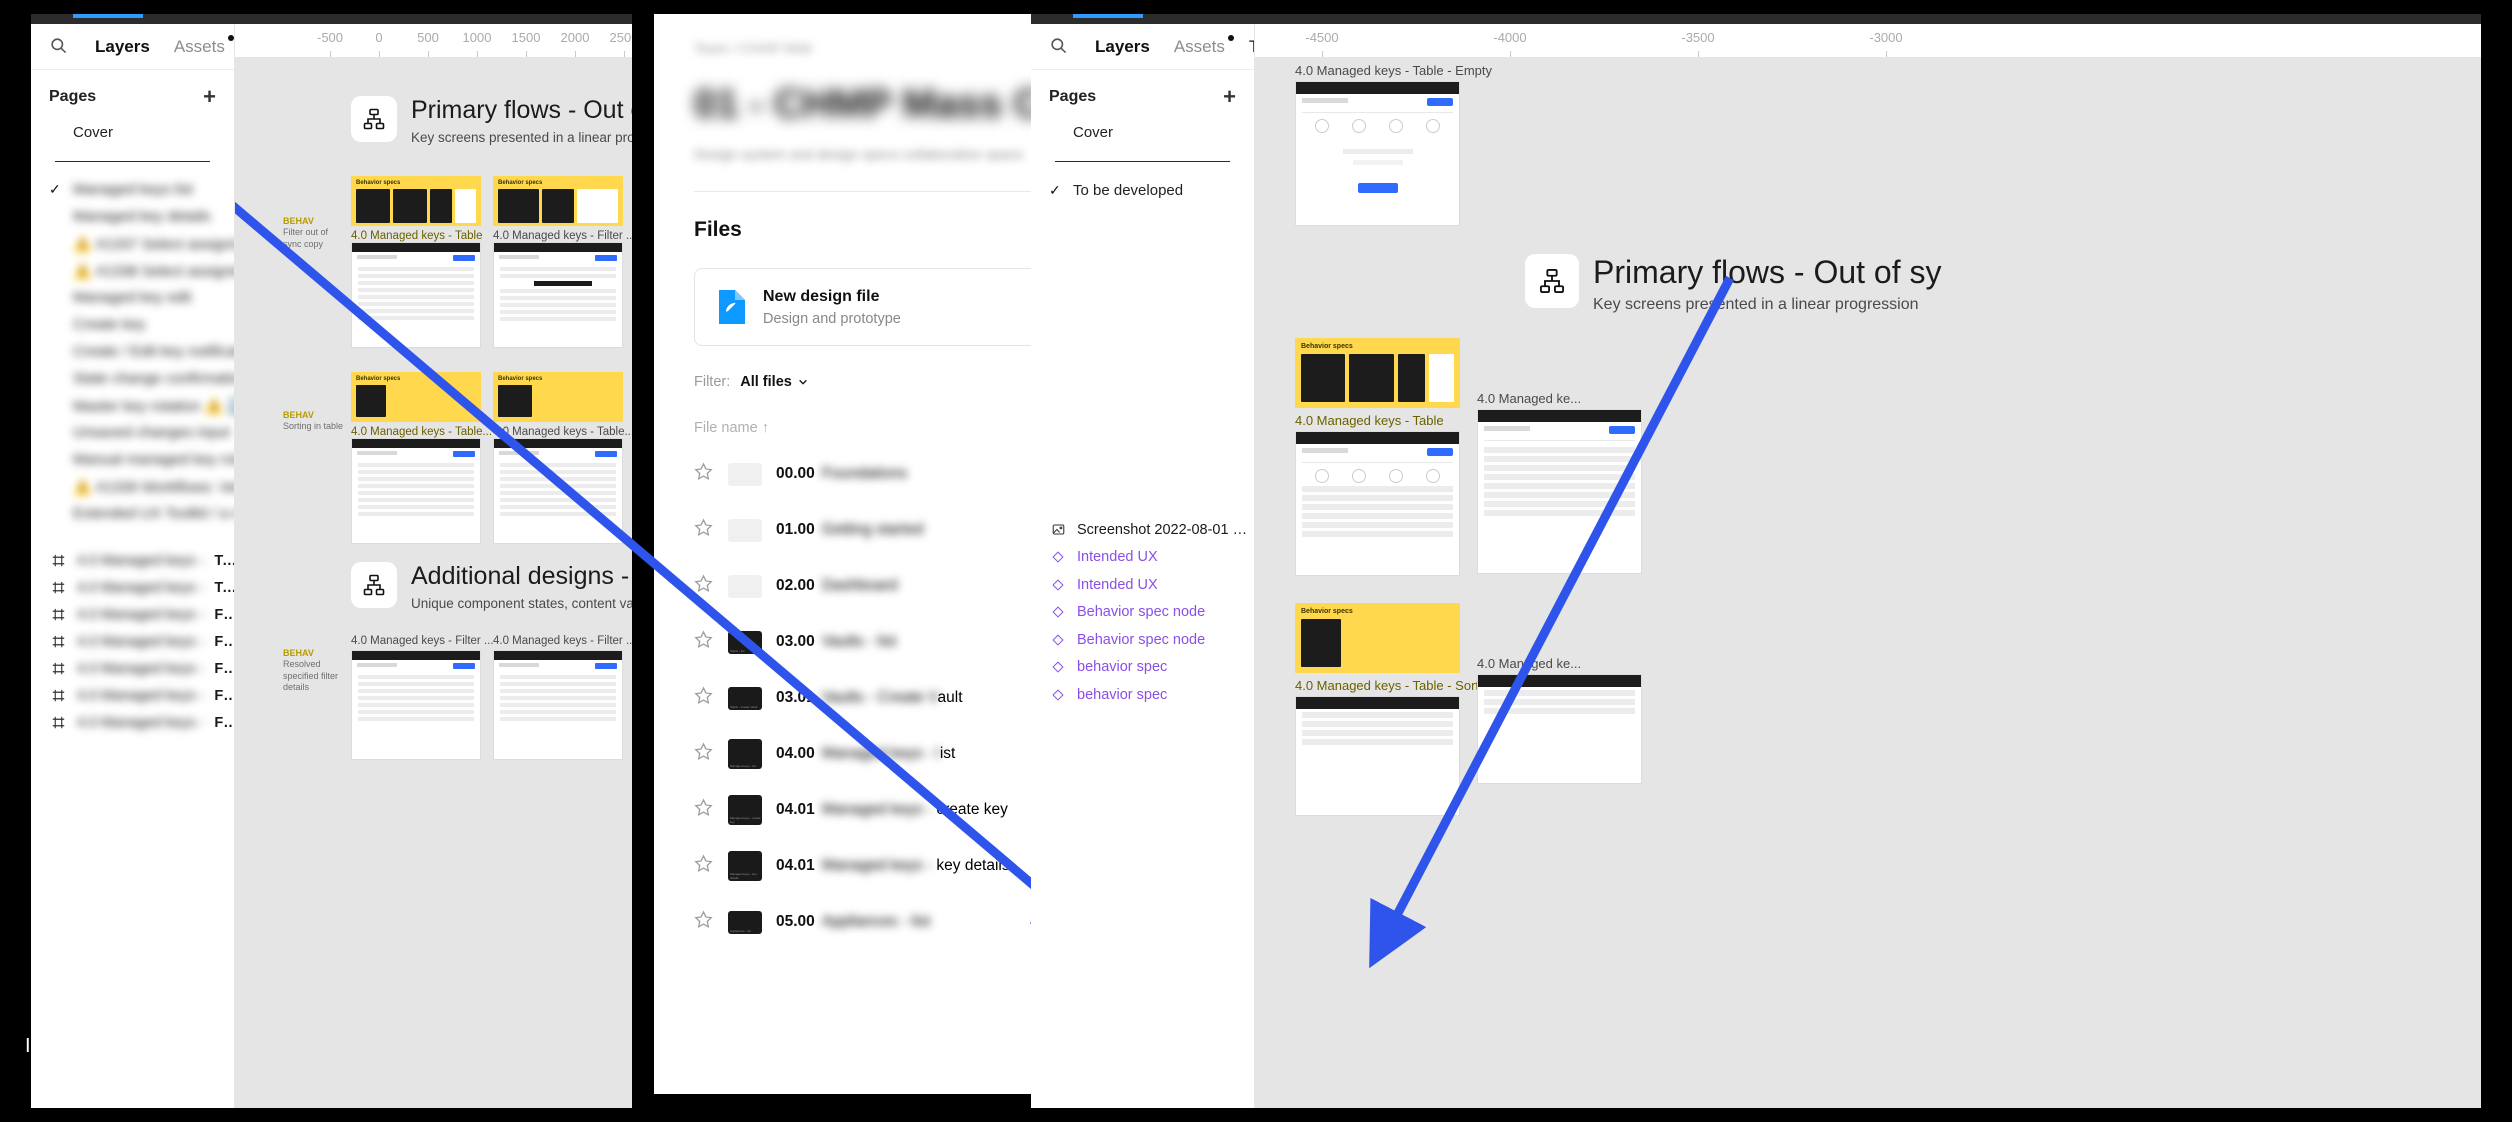 The image size is (2512, 1122). Describe the element at coordinates (1058, 557) in the screenshot. I see `component-icon` at that location.